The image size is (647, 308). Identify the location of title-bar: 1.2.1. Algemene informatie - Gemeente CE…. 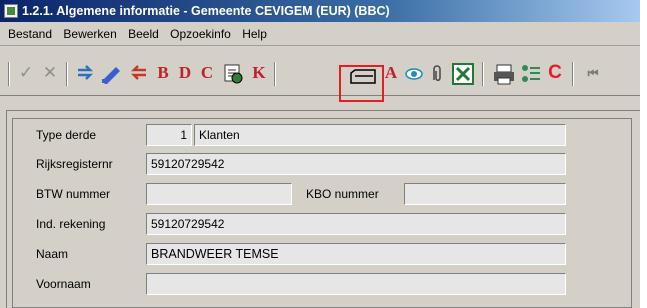
(320, 11).